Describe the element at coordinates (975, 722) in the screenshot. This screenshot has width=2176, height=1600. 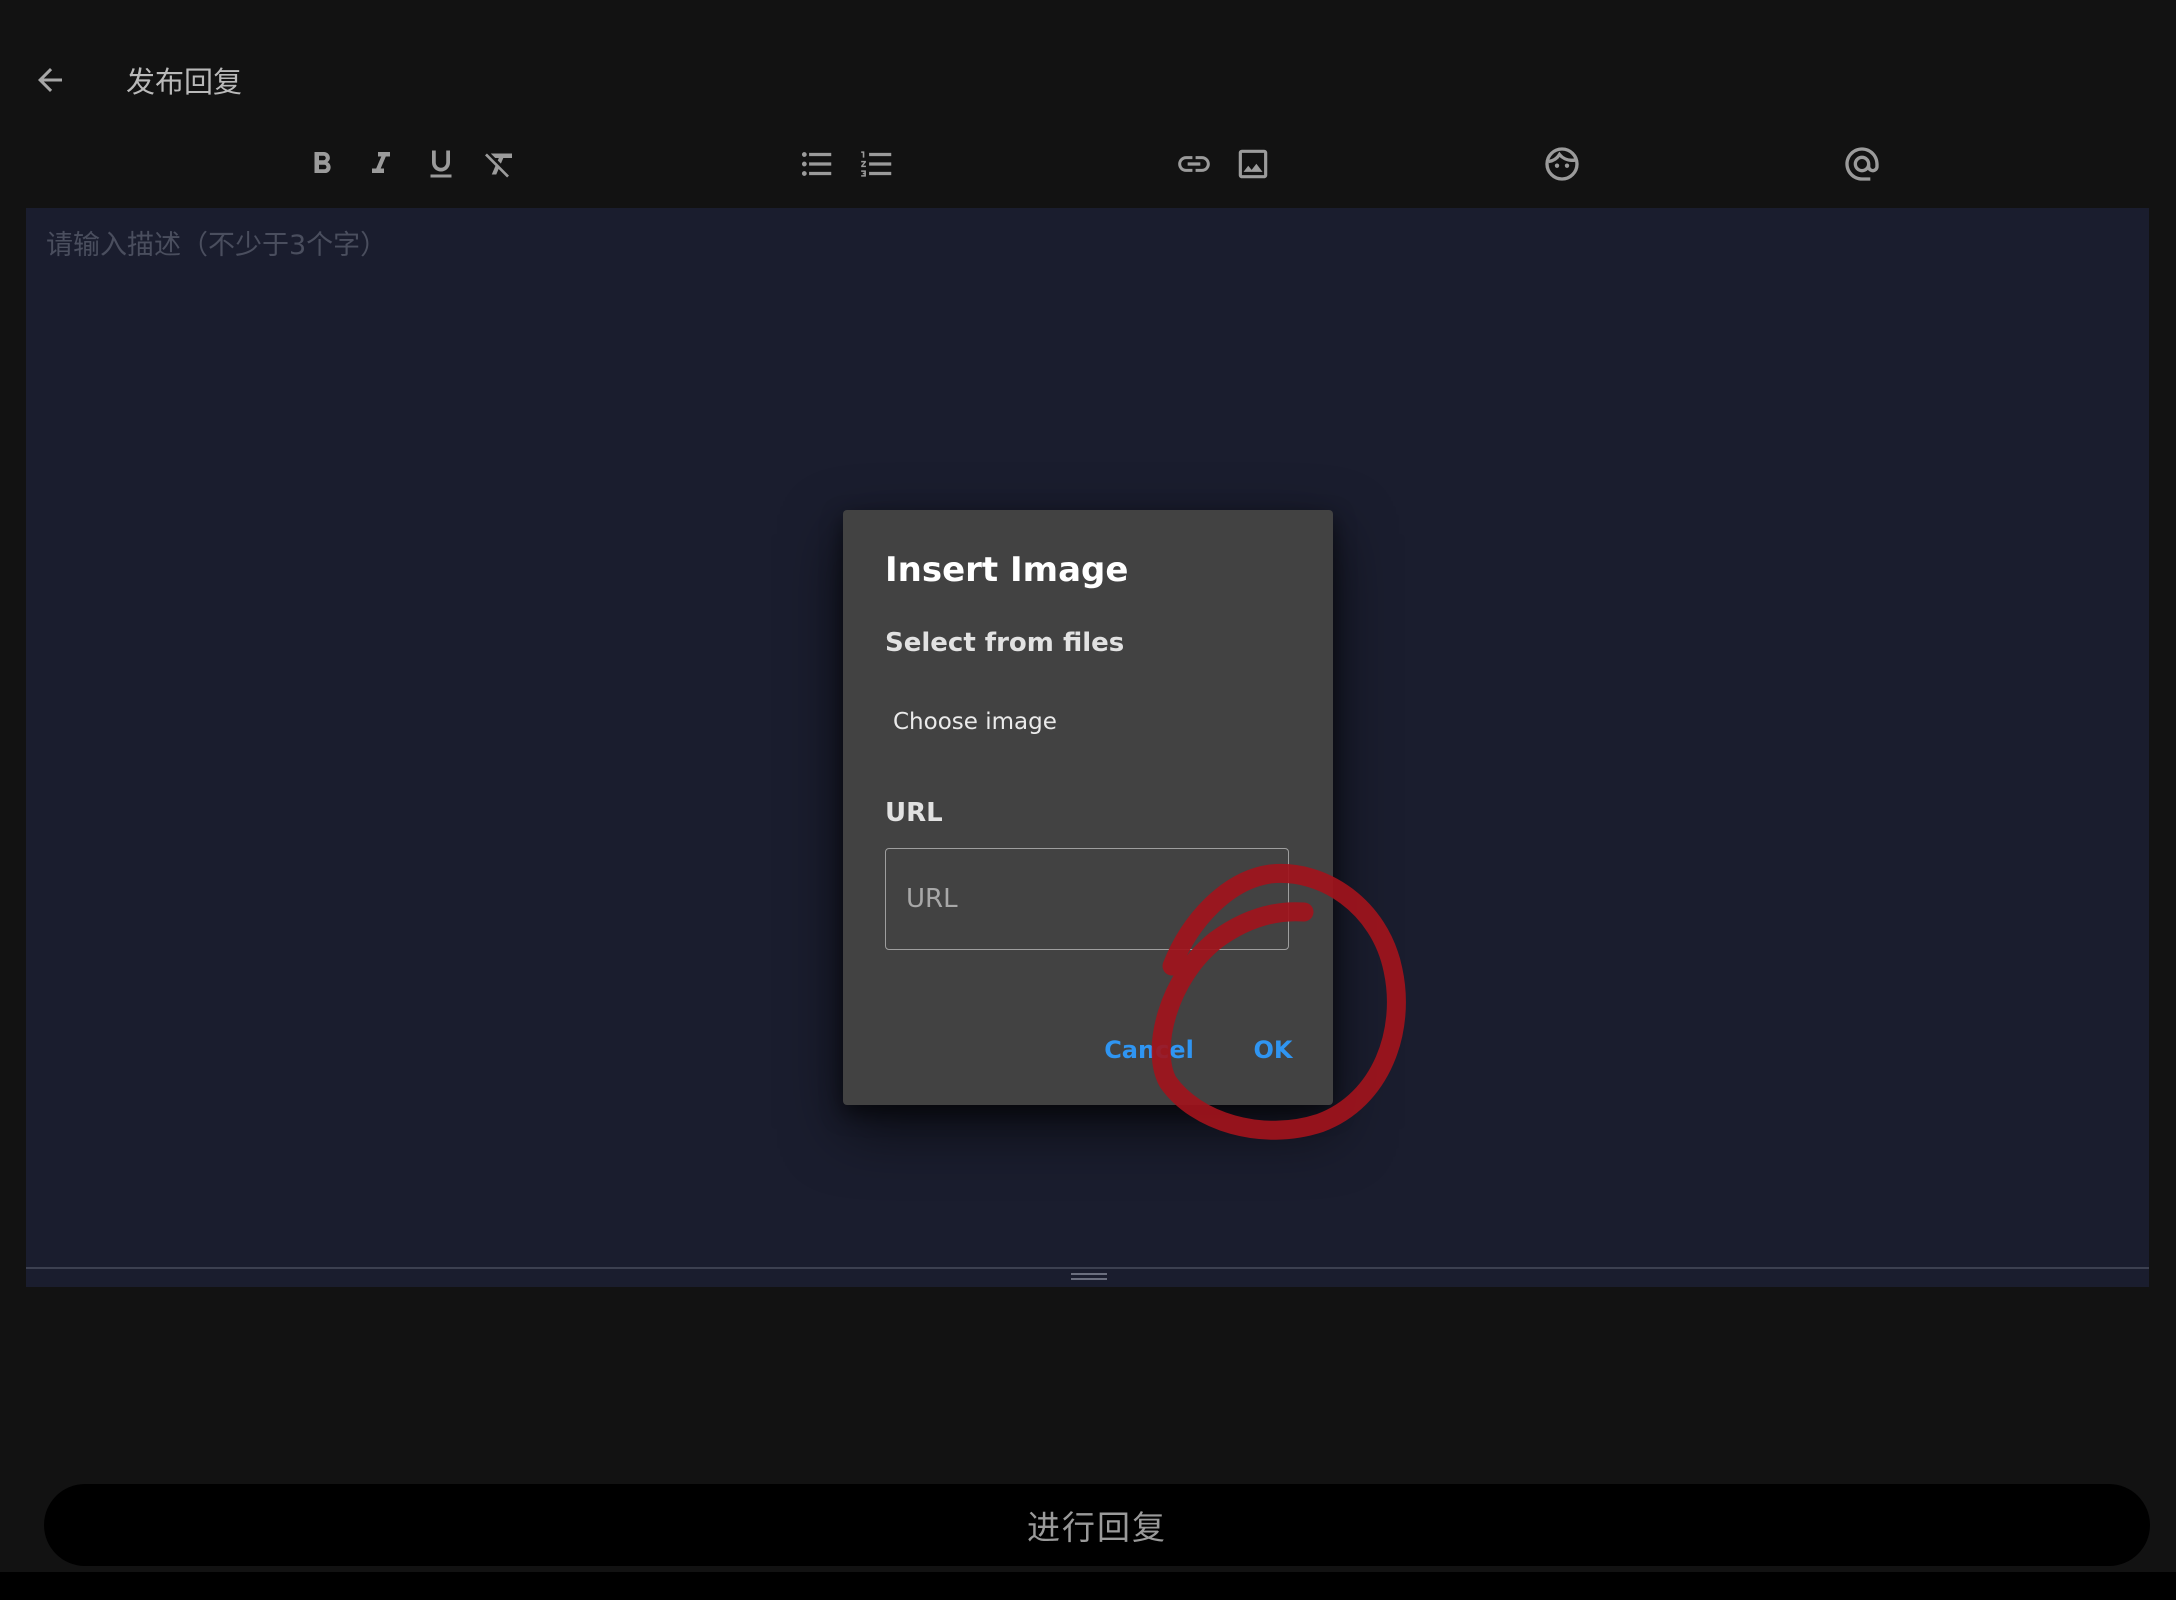
I see `choose-image-label: Choose image` at that location.